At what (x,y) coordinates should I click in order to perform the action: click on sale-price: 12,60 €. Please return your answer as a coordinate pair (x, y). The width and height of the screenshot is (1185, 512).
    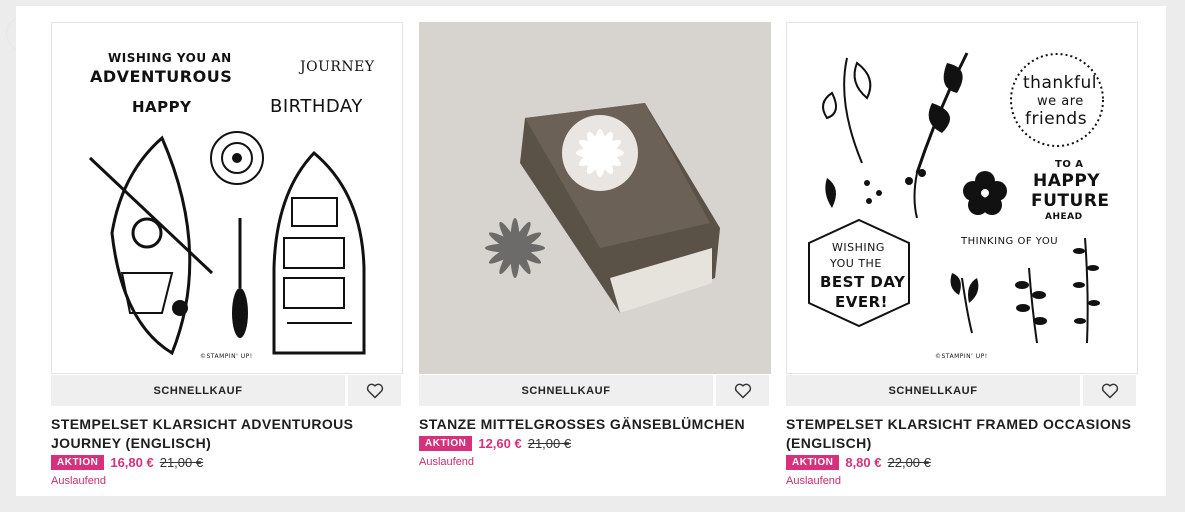
    Looking at the image, I should click on (500, 443).